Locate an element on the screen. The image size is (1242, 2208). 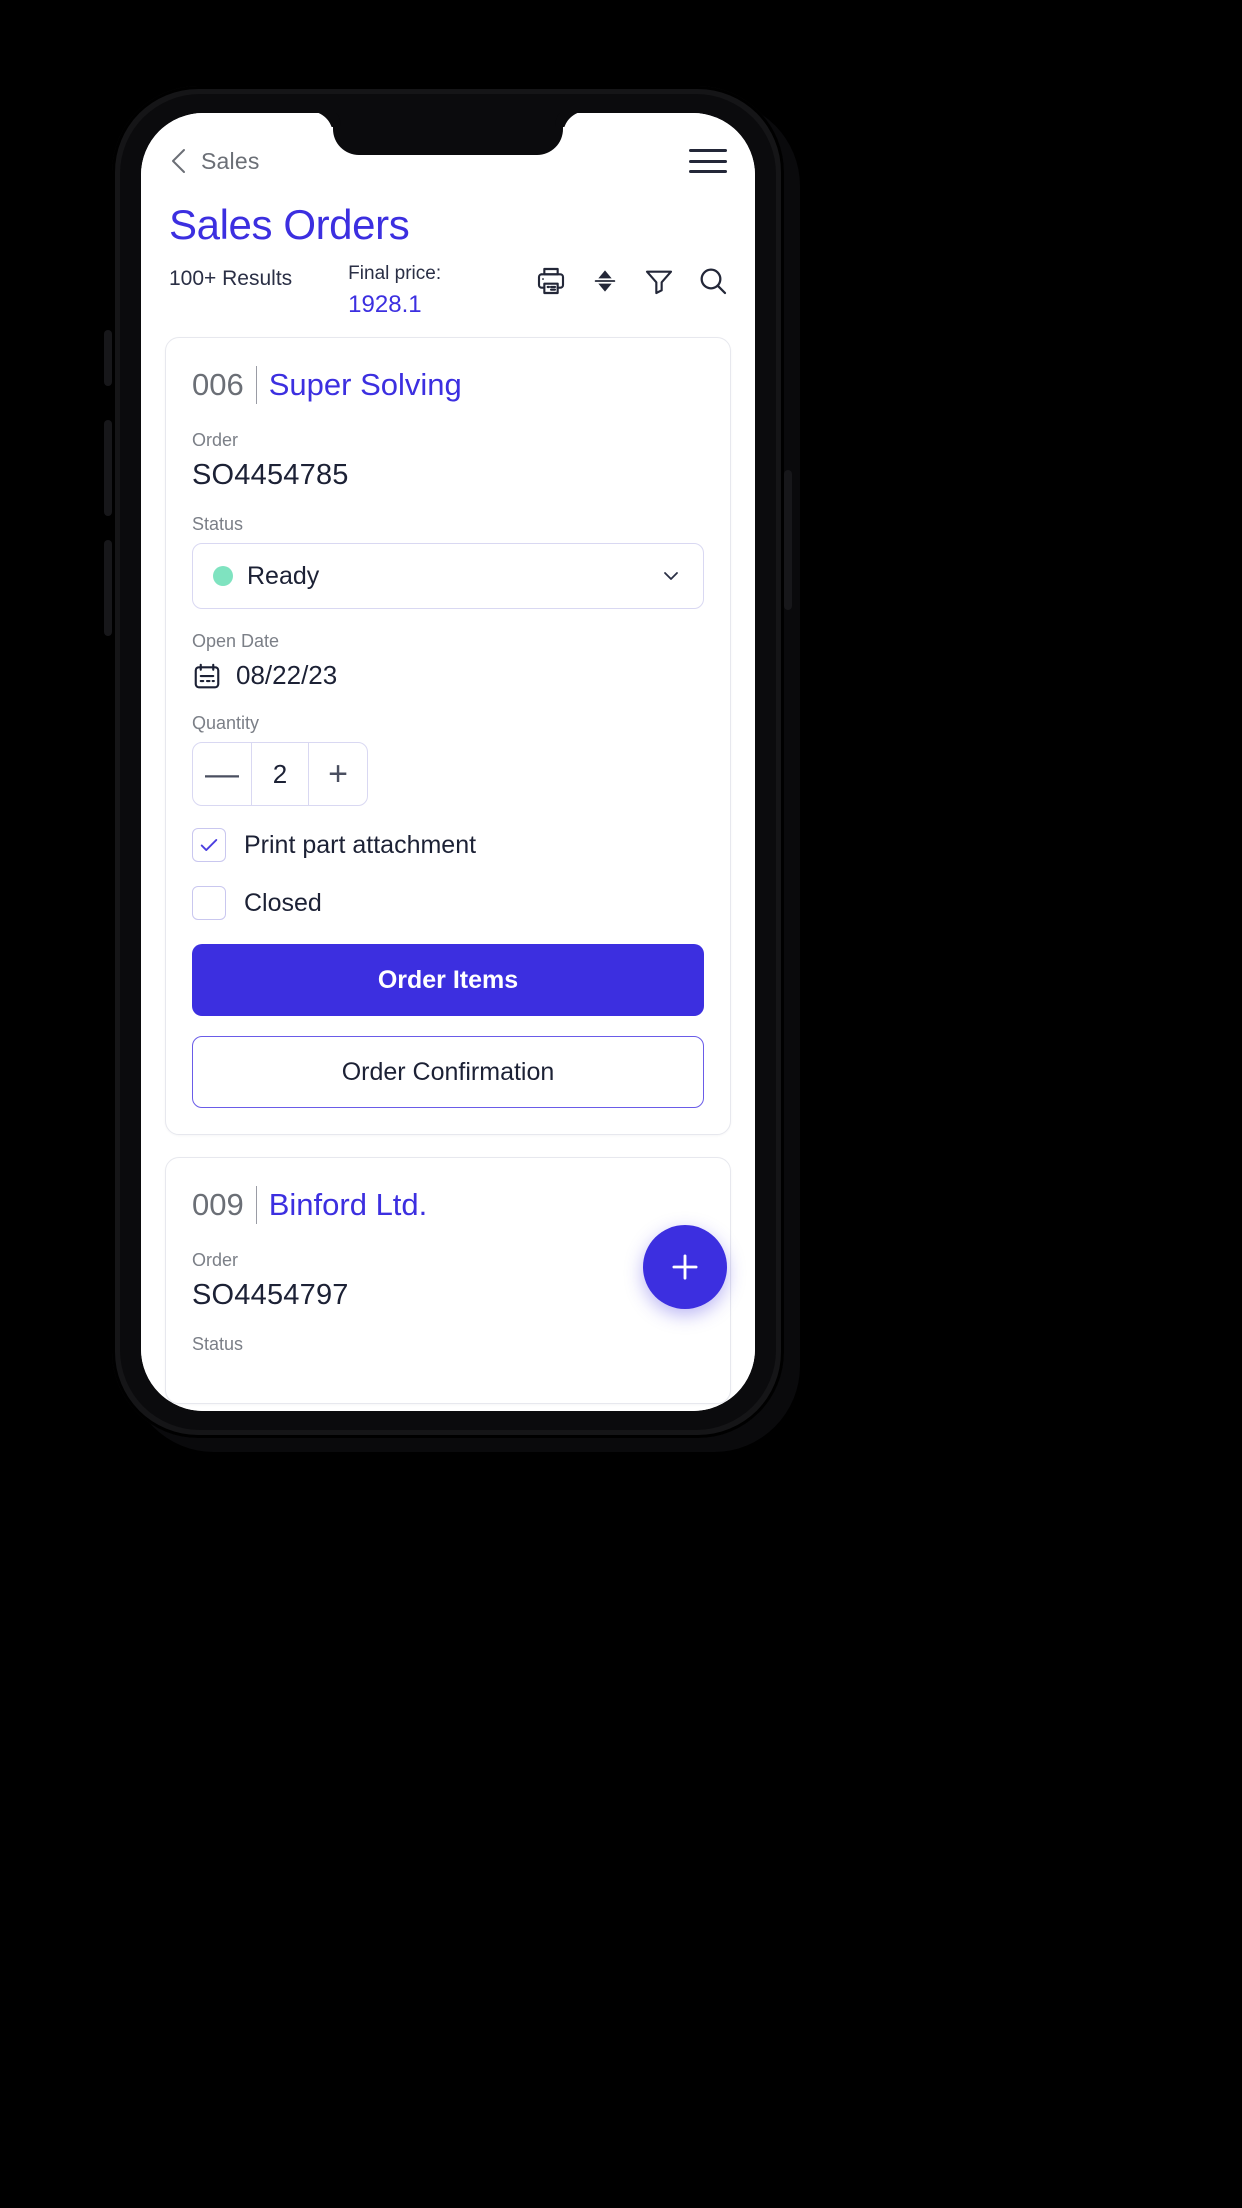
add-order-fab is located at coordinates (685, 1267).